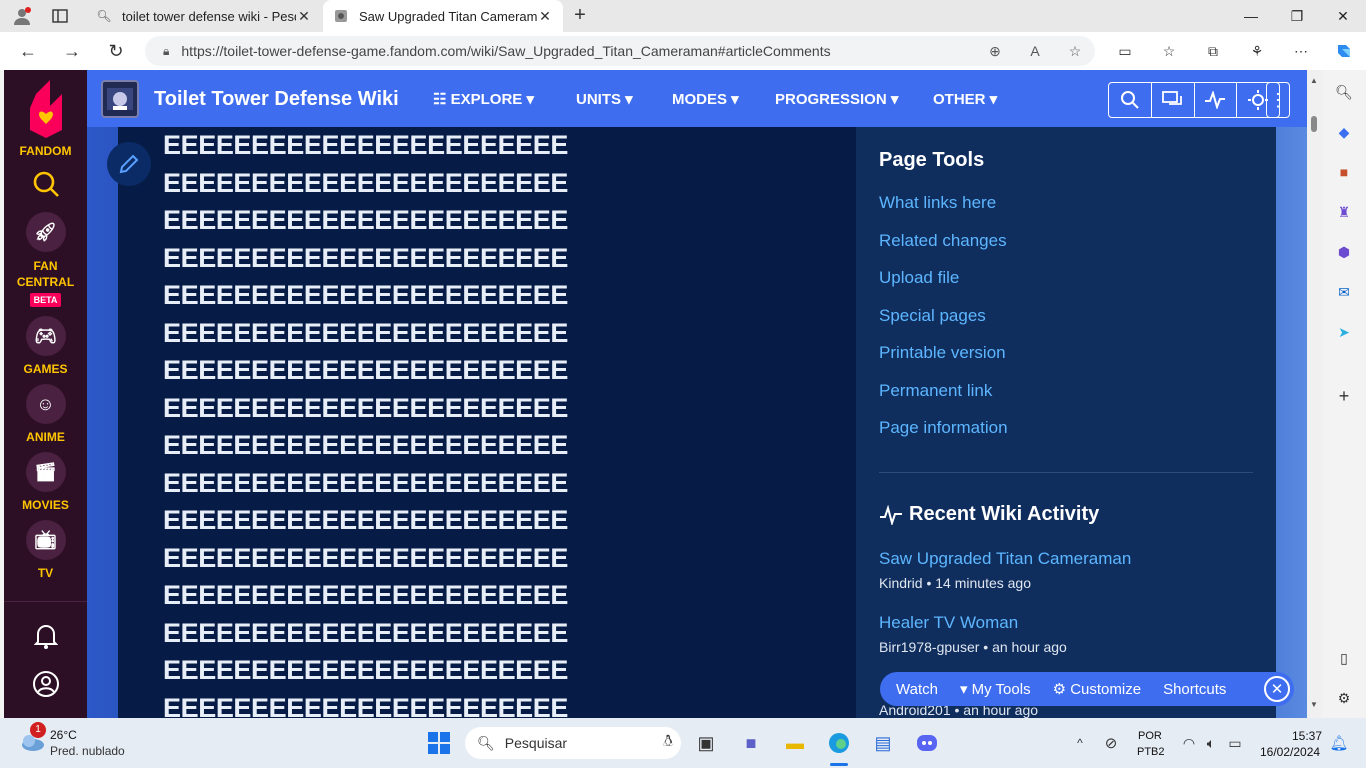 The image size is (1366, 768). Describe the element at coordinates (1290, 752) in the screenshot. I see `clock-date: 16/02/2024` at that location.